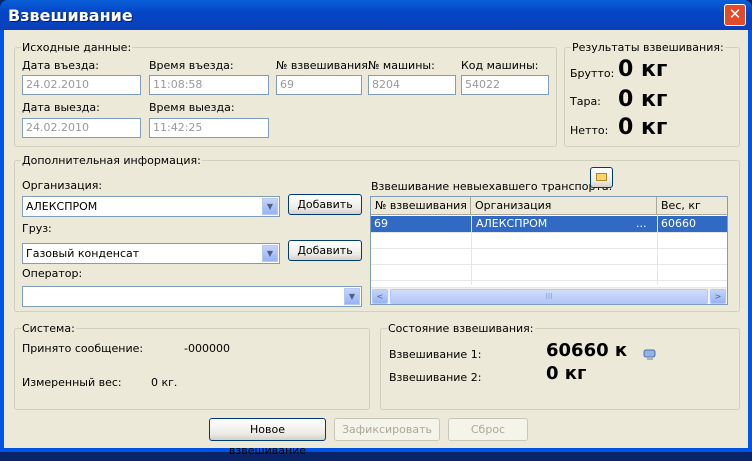 The image size is (752, 461). I want to click on scale-icon, so click(650, 354).